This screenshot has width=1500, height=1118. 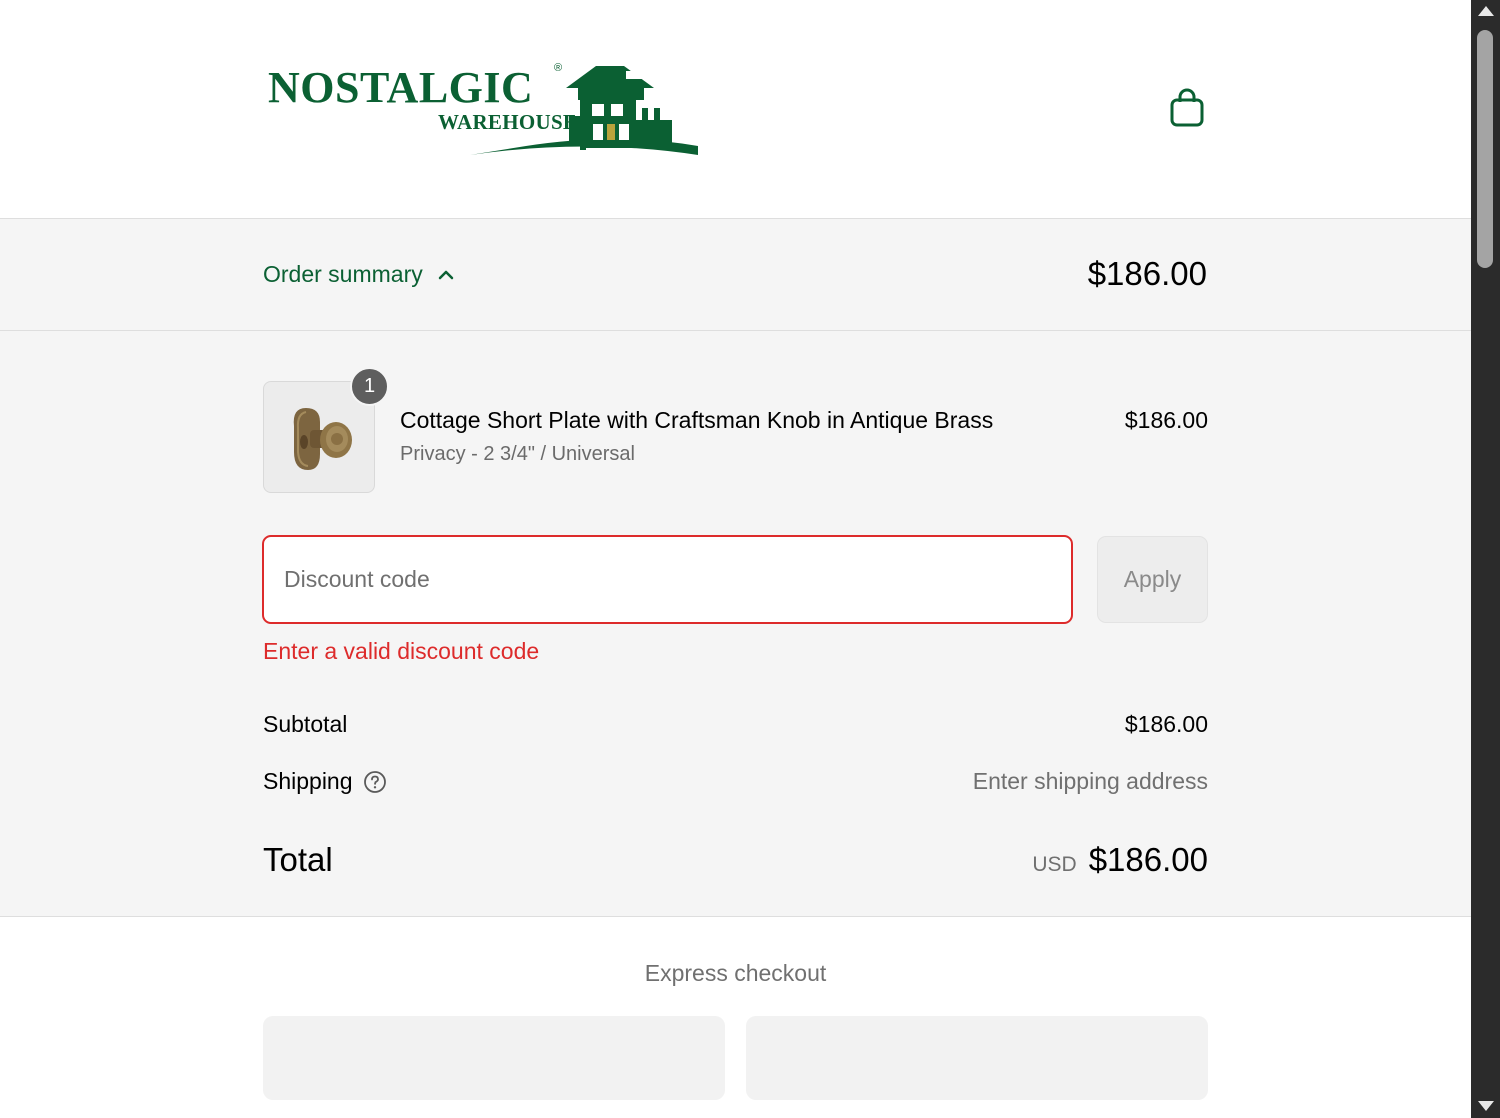 What do you see at coordinates (1485, 149) in the screenshot?
I see `scroll-thumb` at bounding box center [1485, 149].